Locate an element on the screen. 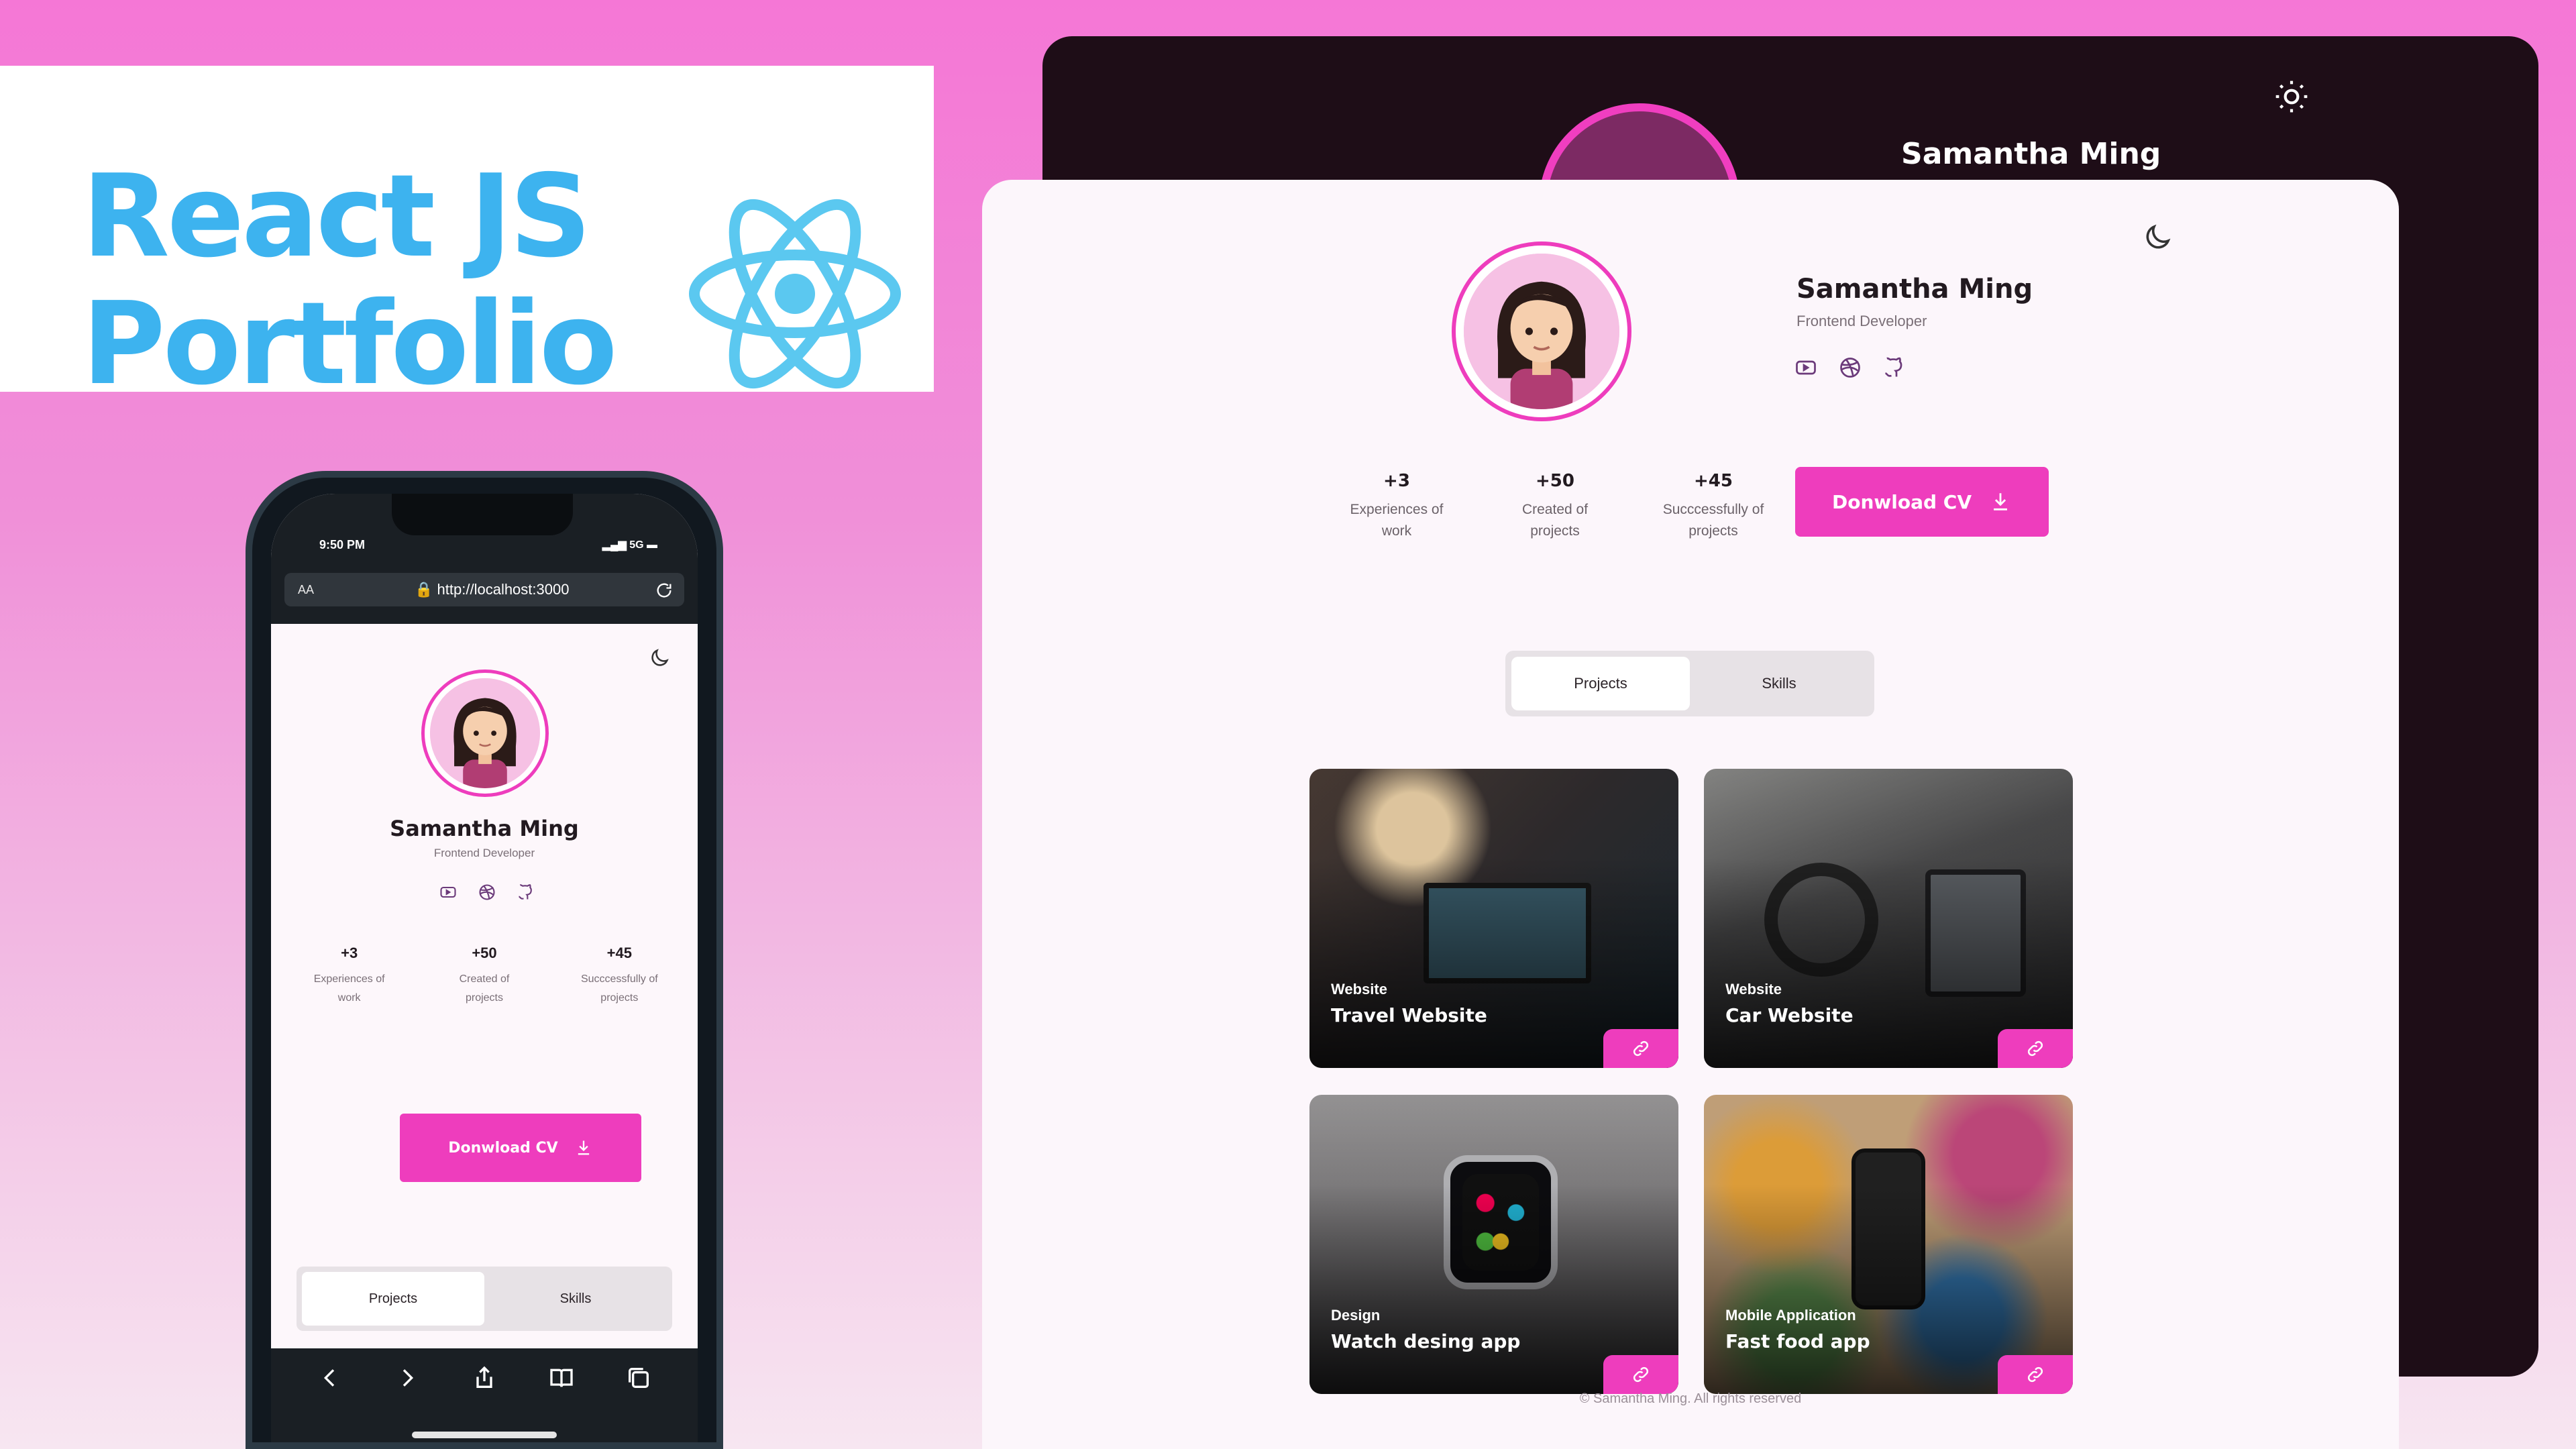 This screenshot has height=1449, width=2576. banner-title: React JS Portfolio is located at coordinates (350, 280).